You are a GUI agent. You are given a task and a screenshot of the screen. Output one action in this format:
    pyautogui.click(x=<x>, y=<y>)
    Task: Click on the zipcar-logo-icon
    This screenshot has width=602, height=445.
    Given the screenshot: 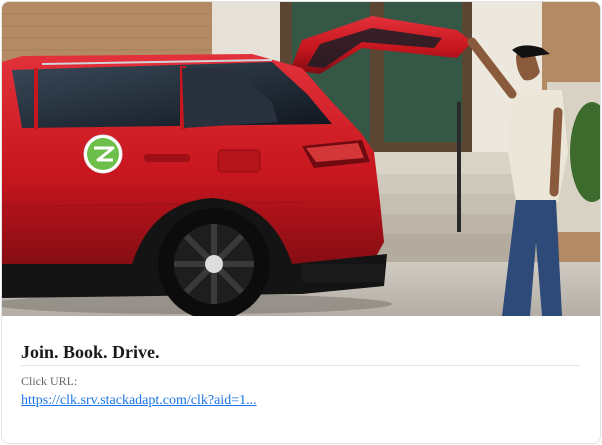 What is the action you would take?
    pyautogui.click(x=103, y=154)
    